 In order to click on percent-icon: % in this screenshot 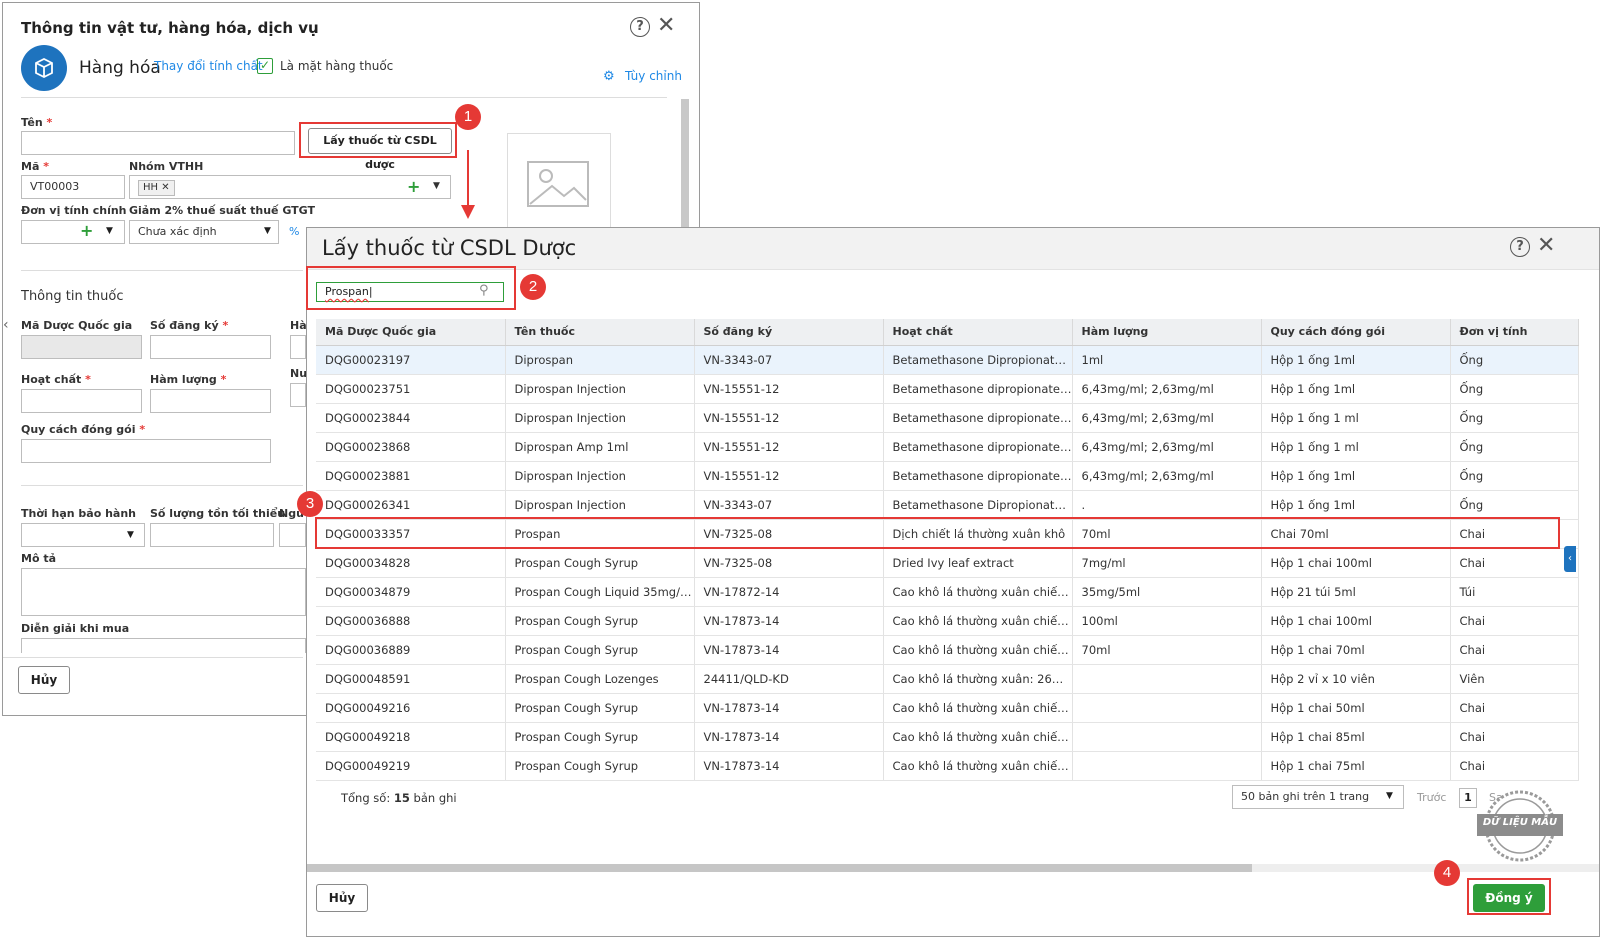, I will do `click(294, 231)`.